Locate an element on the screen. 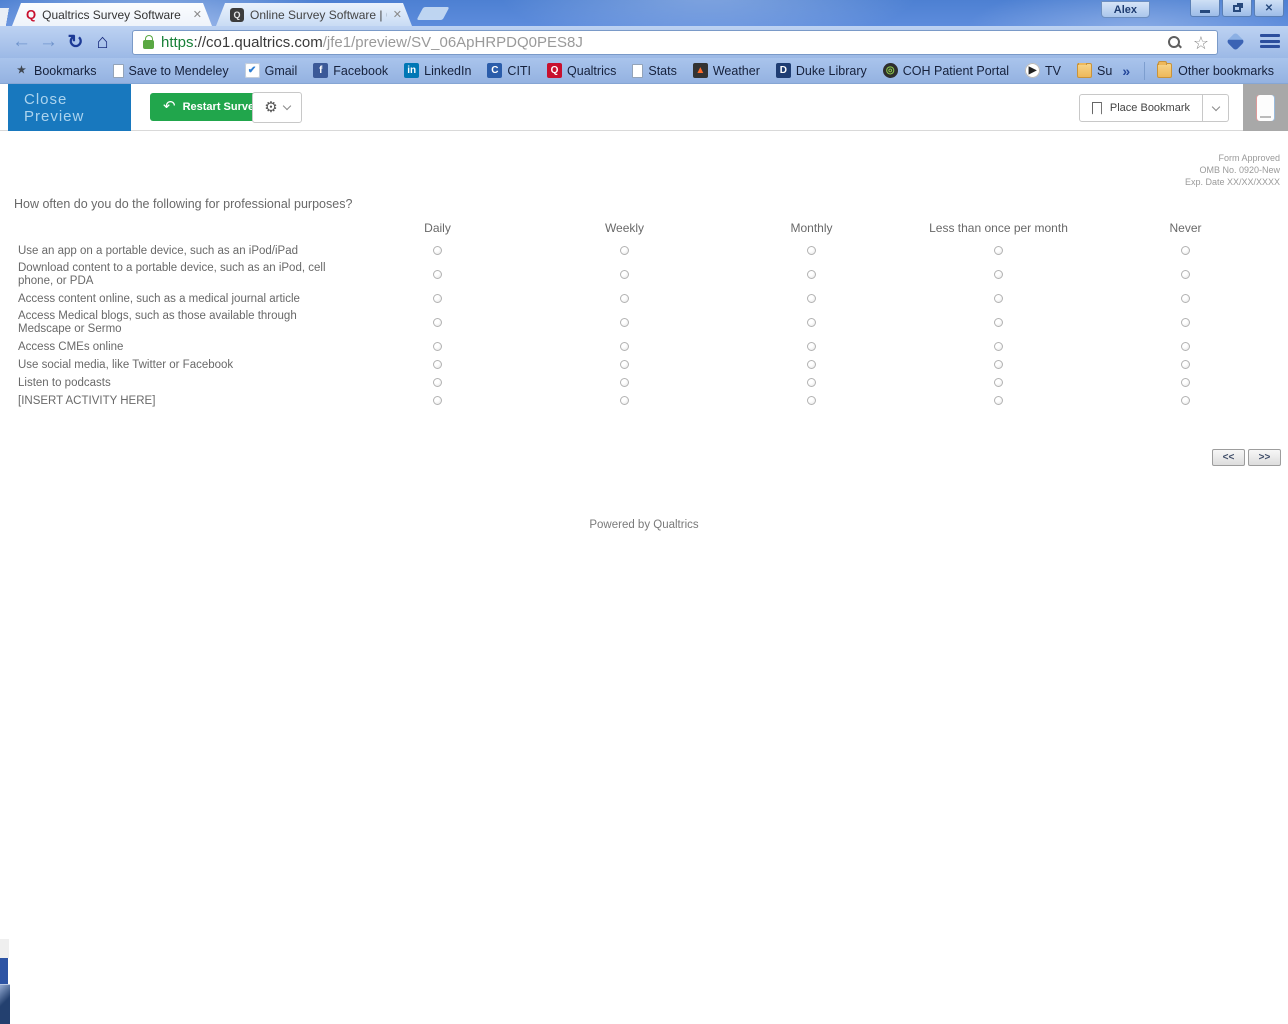 This screenshot has height=1024, width=1288. radio-row5-less-than-once-per-month is located at coordinates (998, 346).